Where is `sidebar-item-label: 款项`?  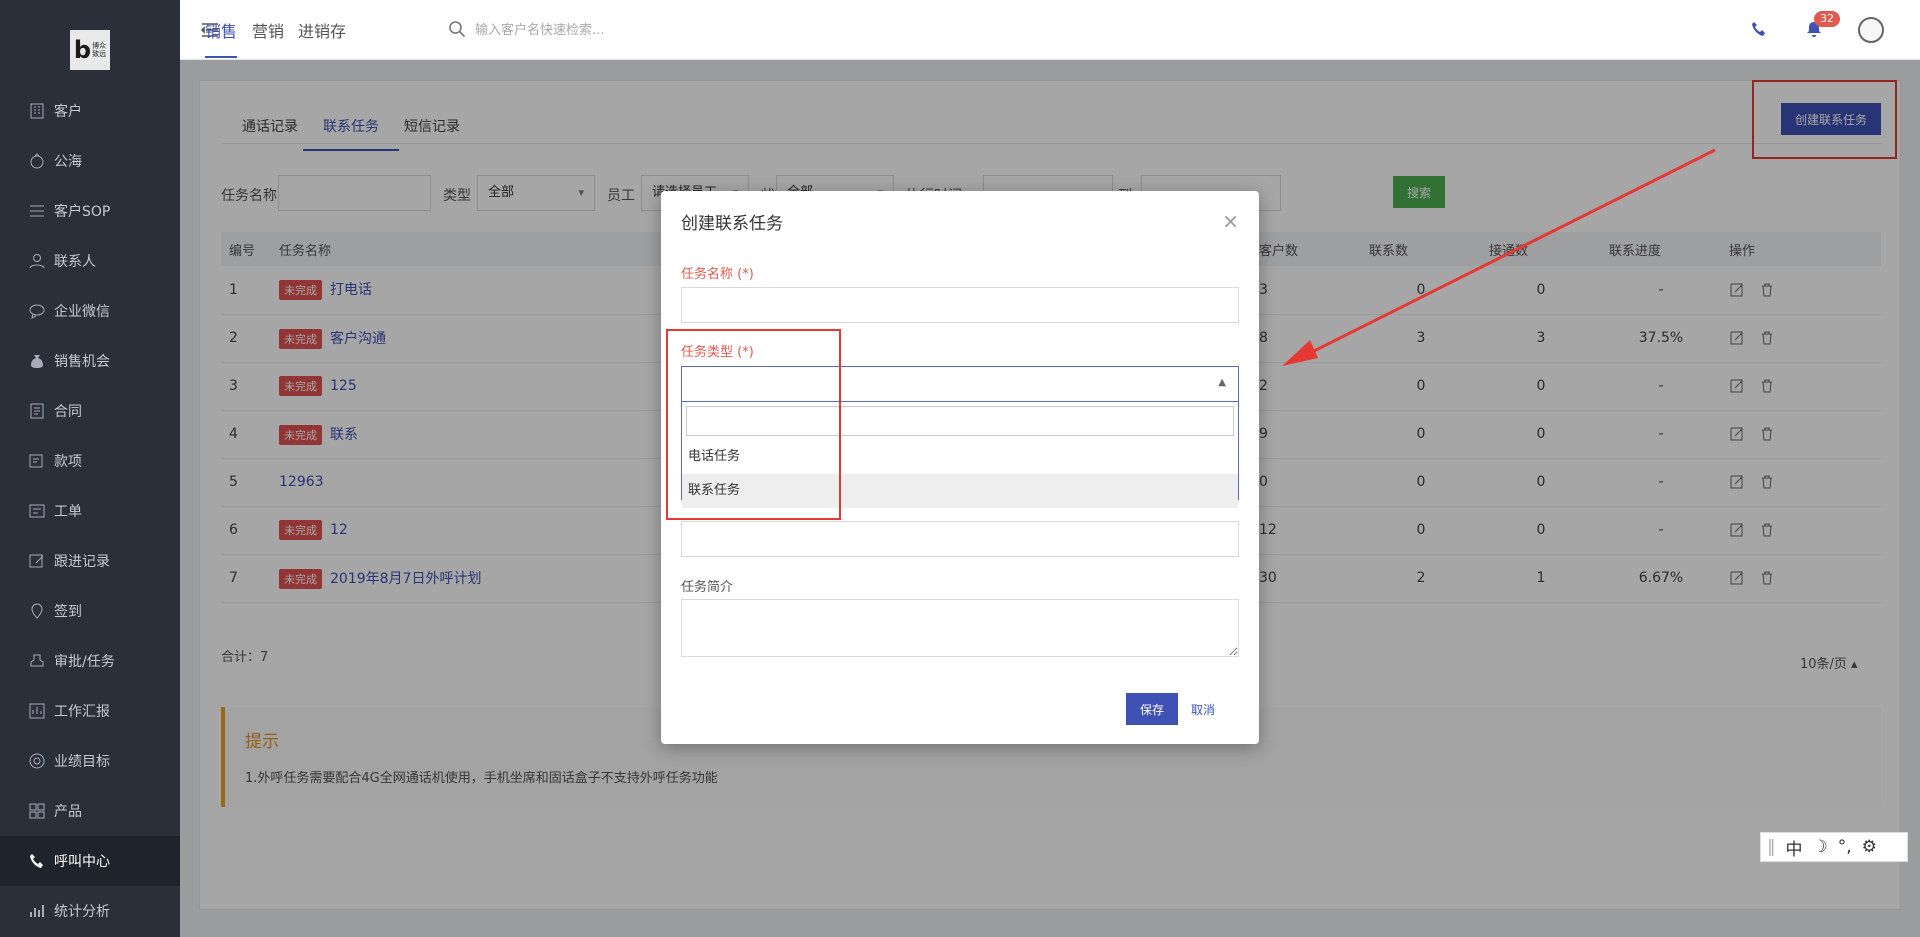
sidebar-item-label: 款项 is located at coordinates (68, 462).